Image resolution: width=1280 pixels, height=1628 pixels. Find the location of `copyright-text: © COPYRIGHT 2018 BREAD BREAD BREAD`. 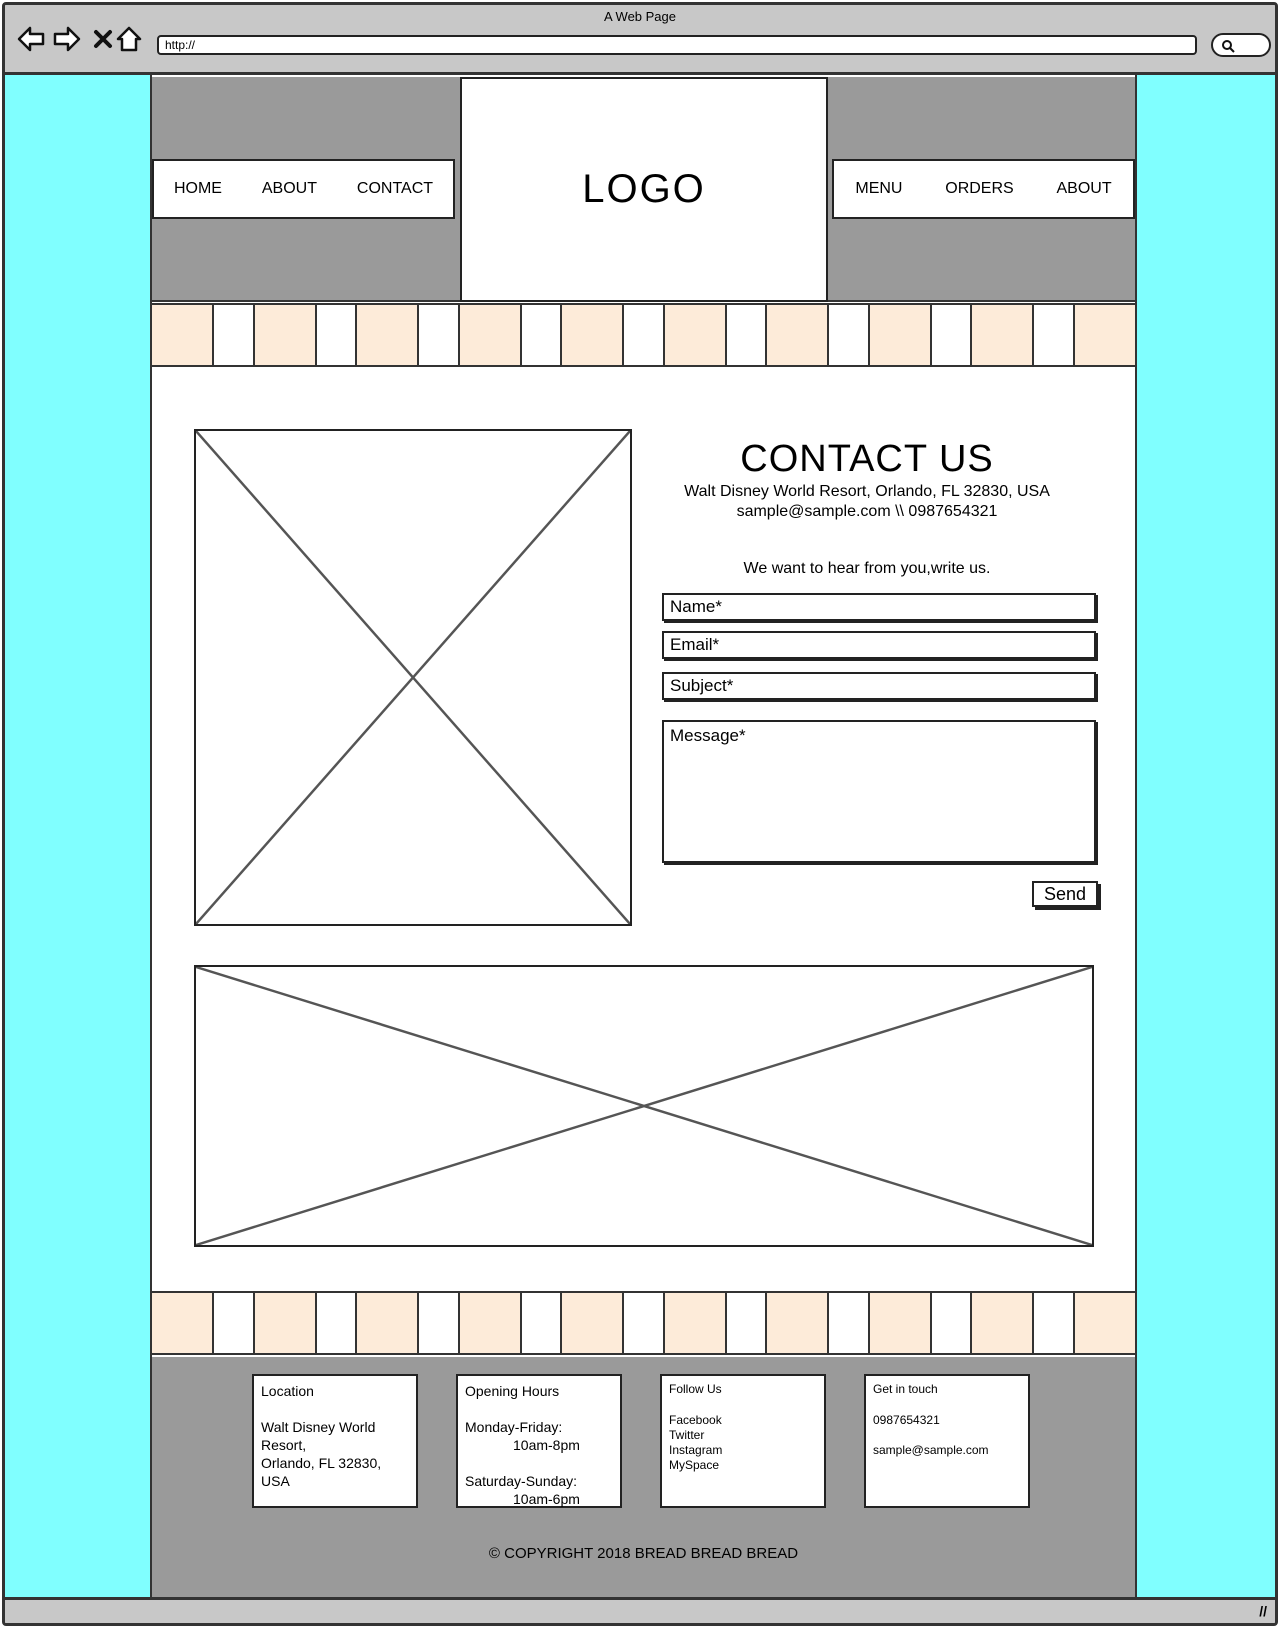

copyright-text: © COPYRIGHT 2018 BREAD BREAD BREAD is located at coordinates (643, 1553).